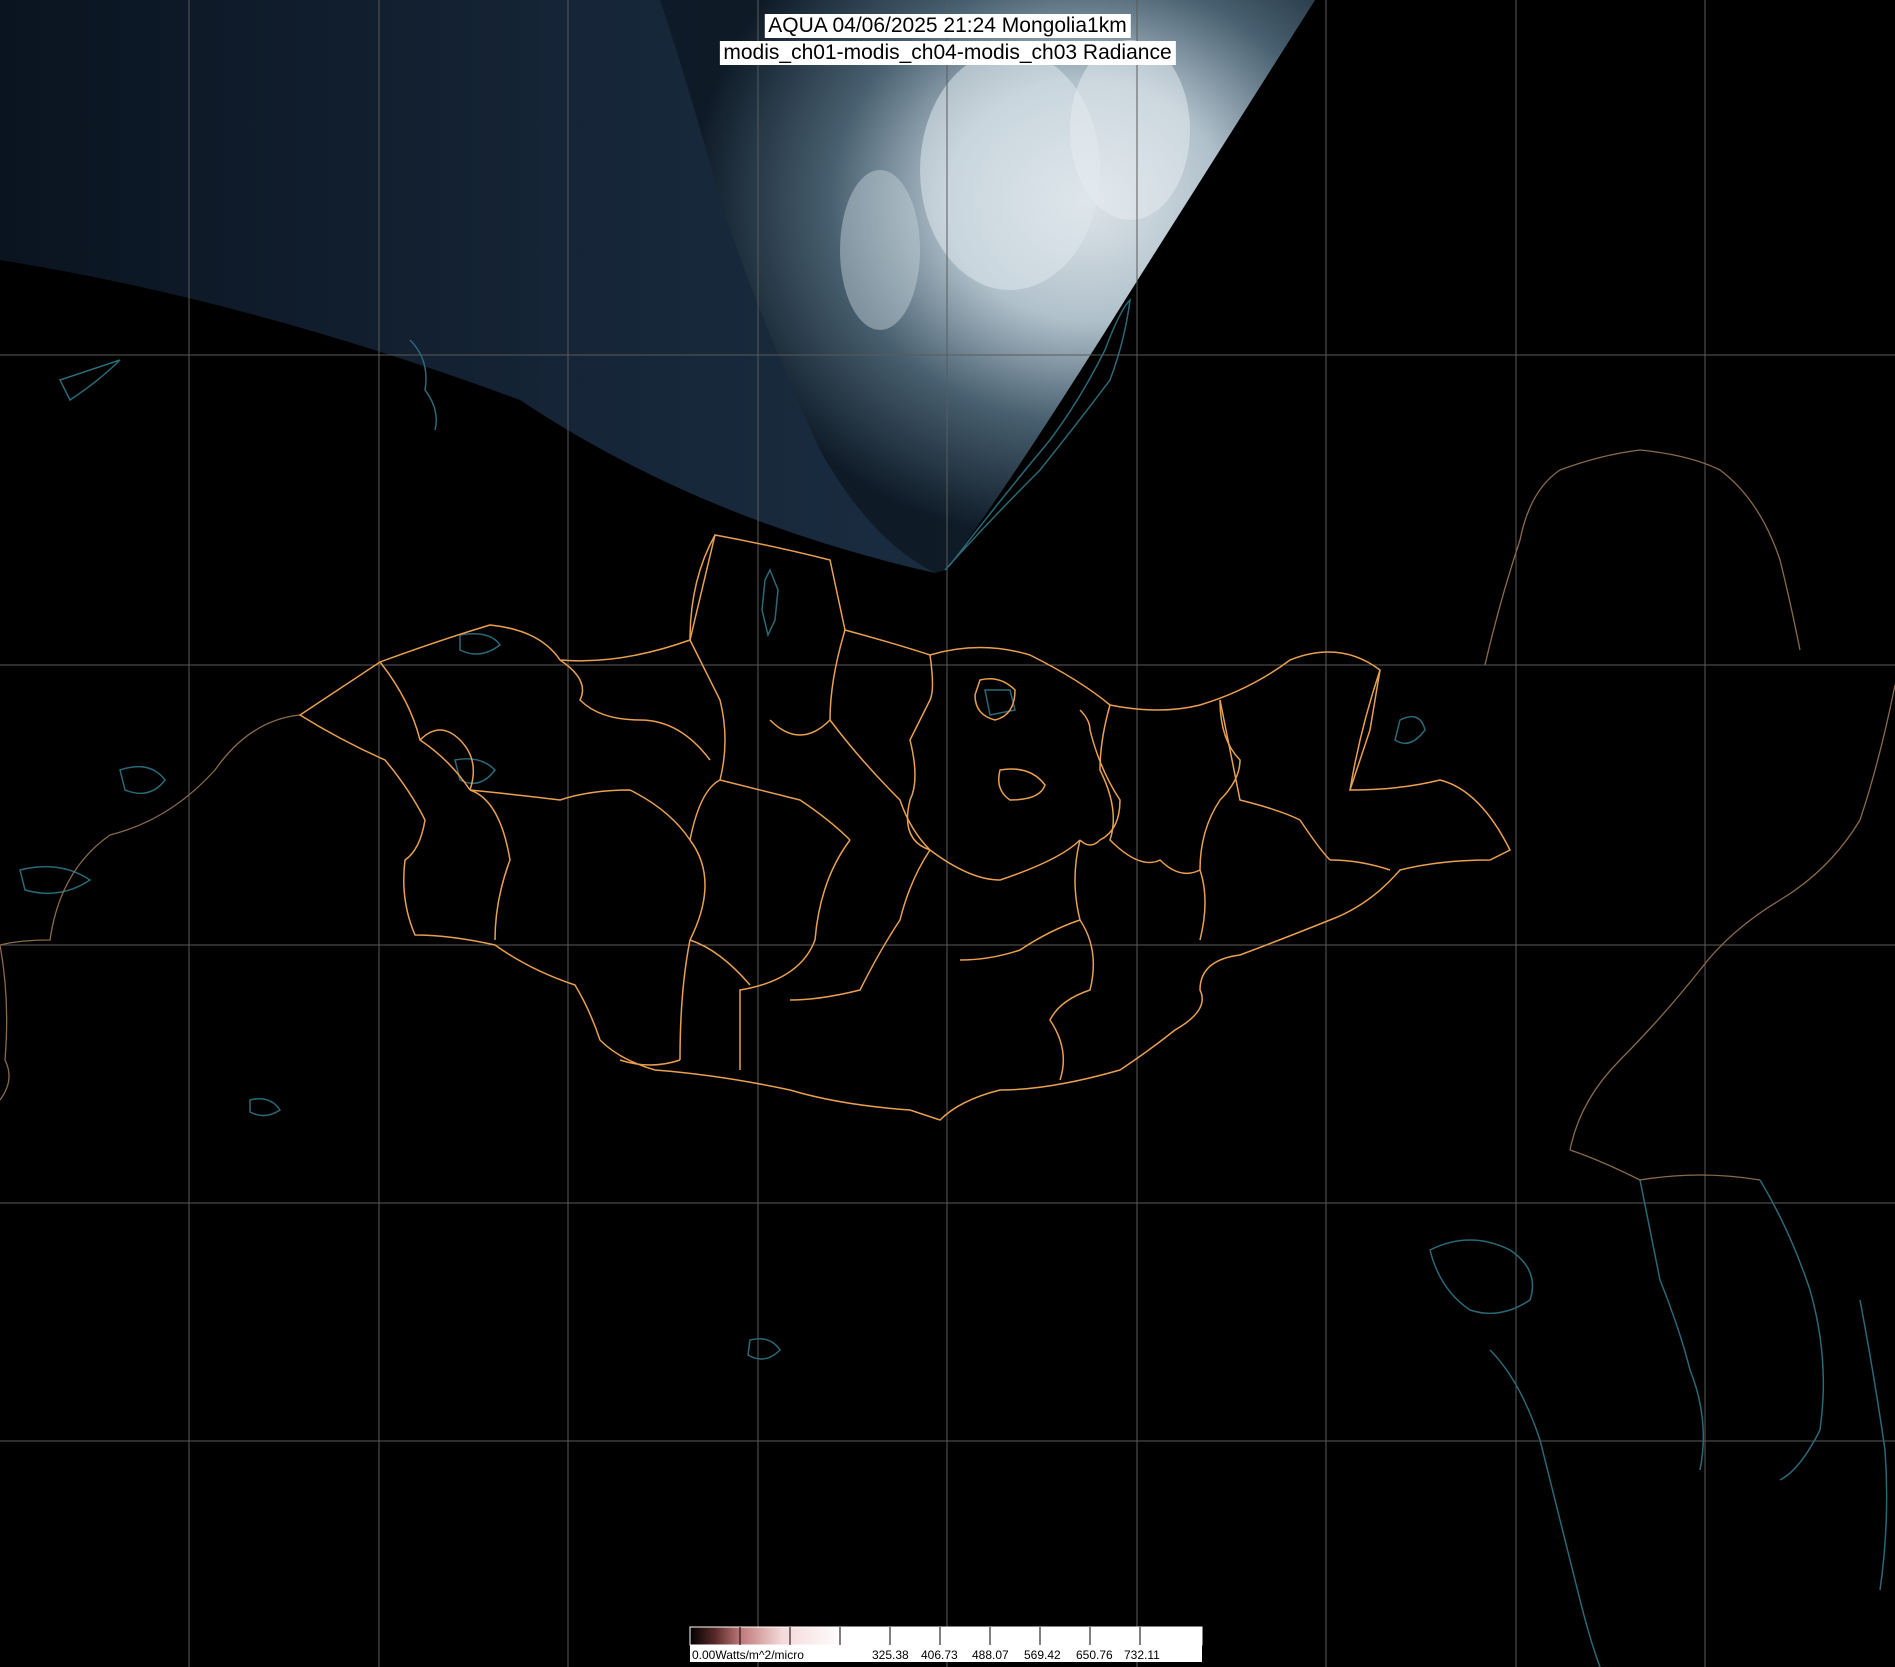  Describe the element at coordinates (1000, 702) in the screenshot. I see `lake-central` at that location.